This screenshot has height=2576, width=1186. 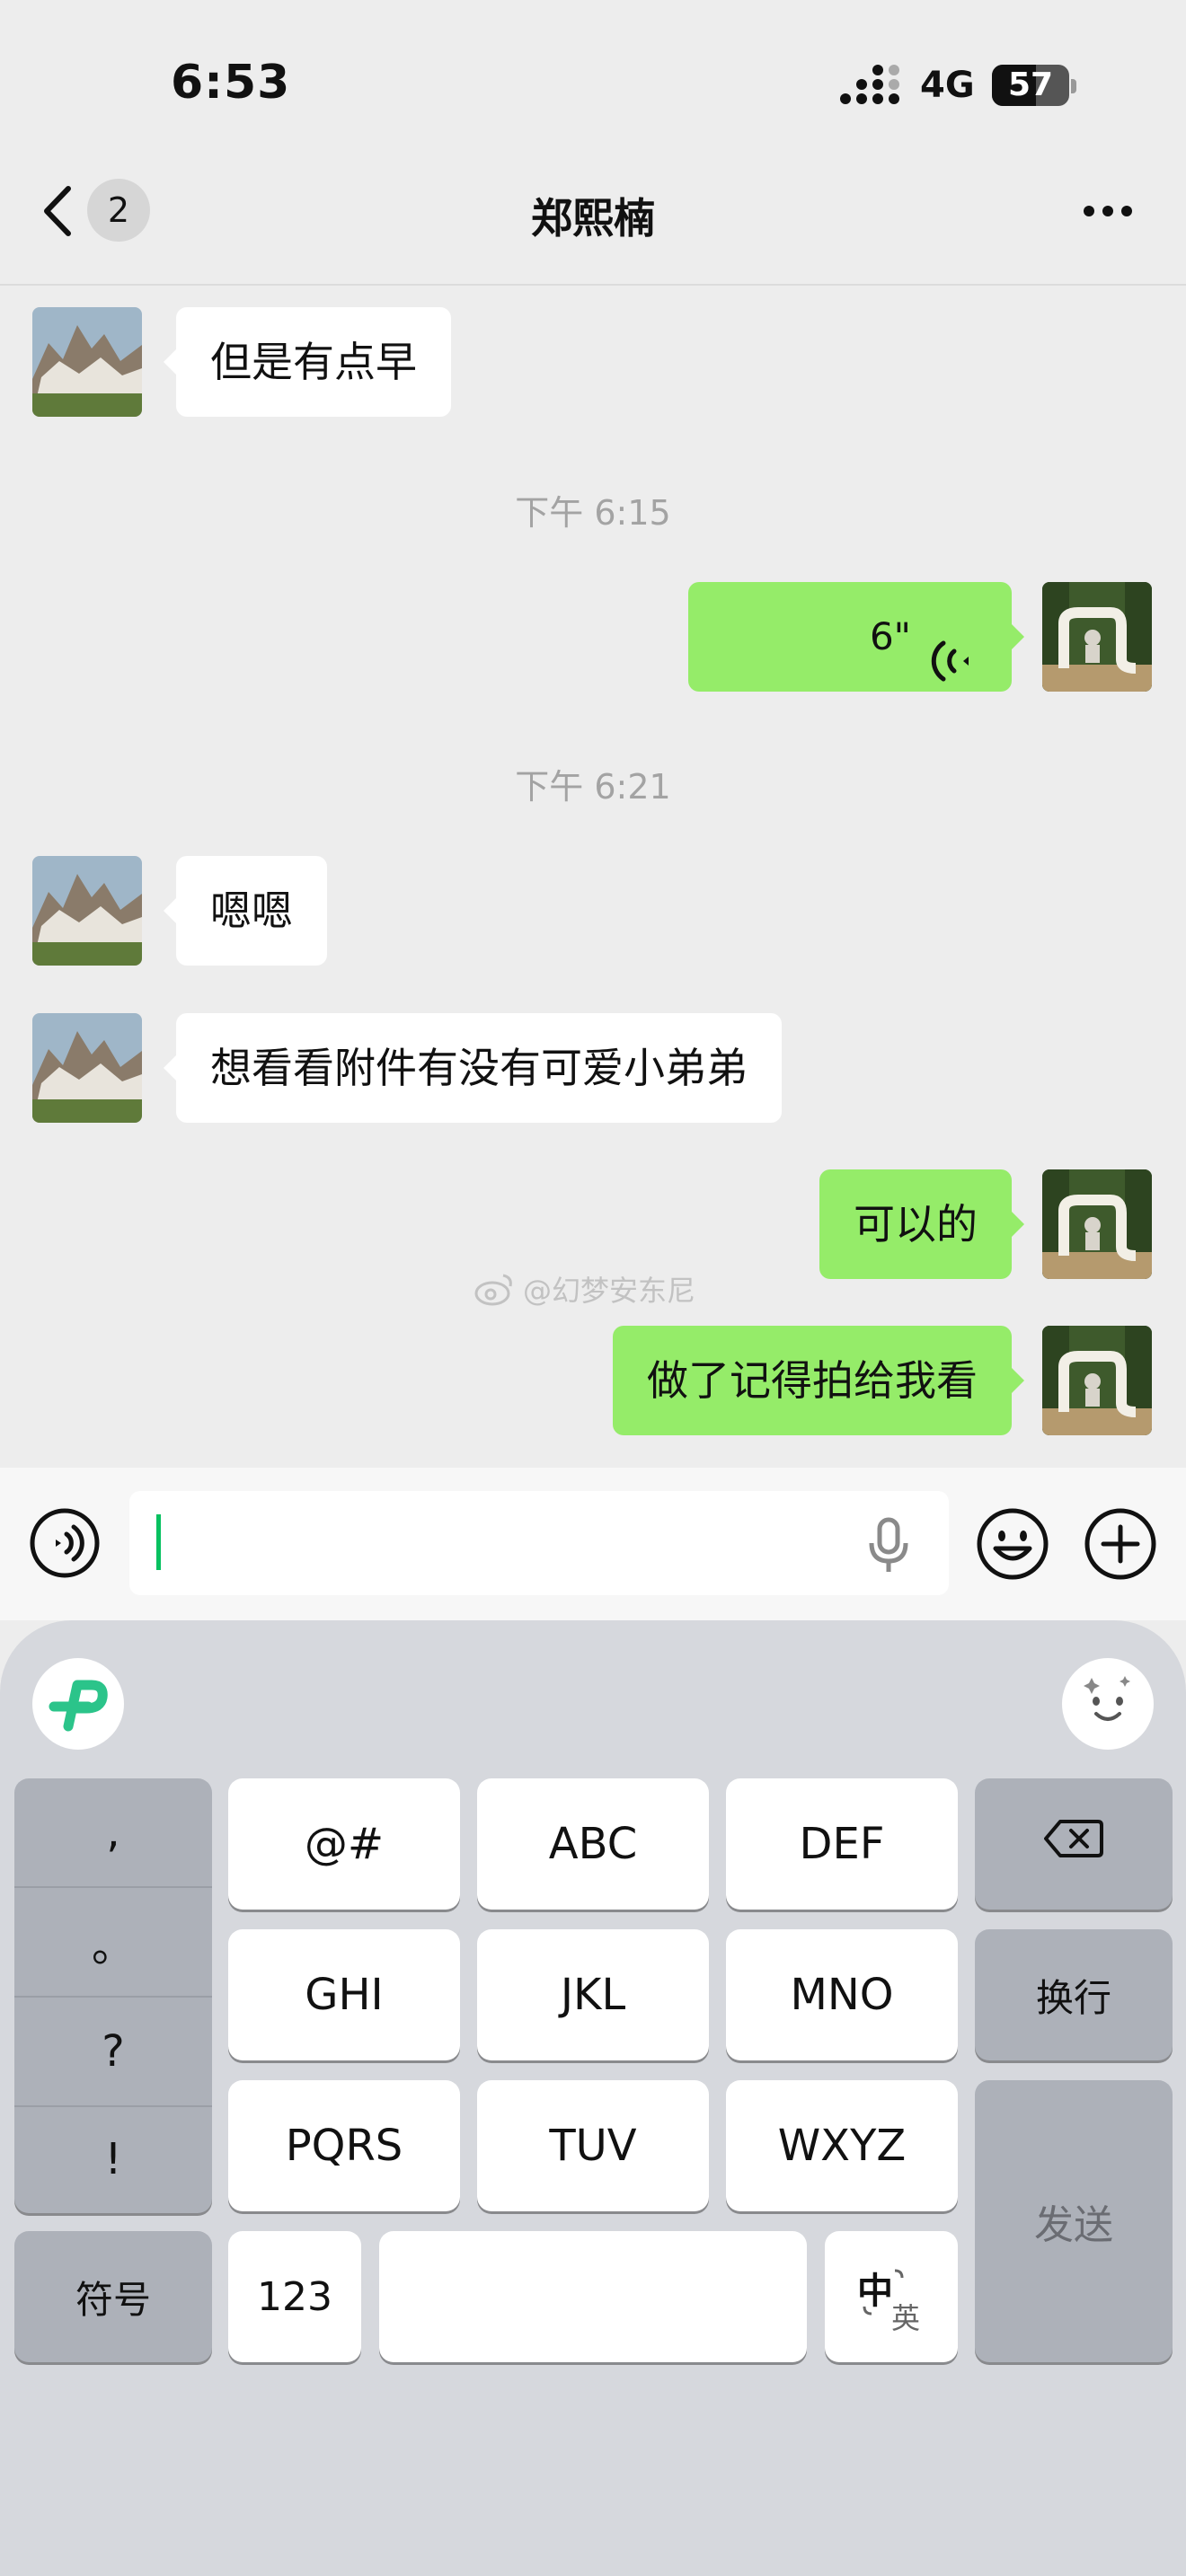 I want to click on network-type: 4G, so click(x=947, y=85).